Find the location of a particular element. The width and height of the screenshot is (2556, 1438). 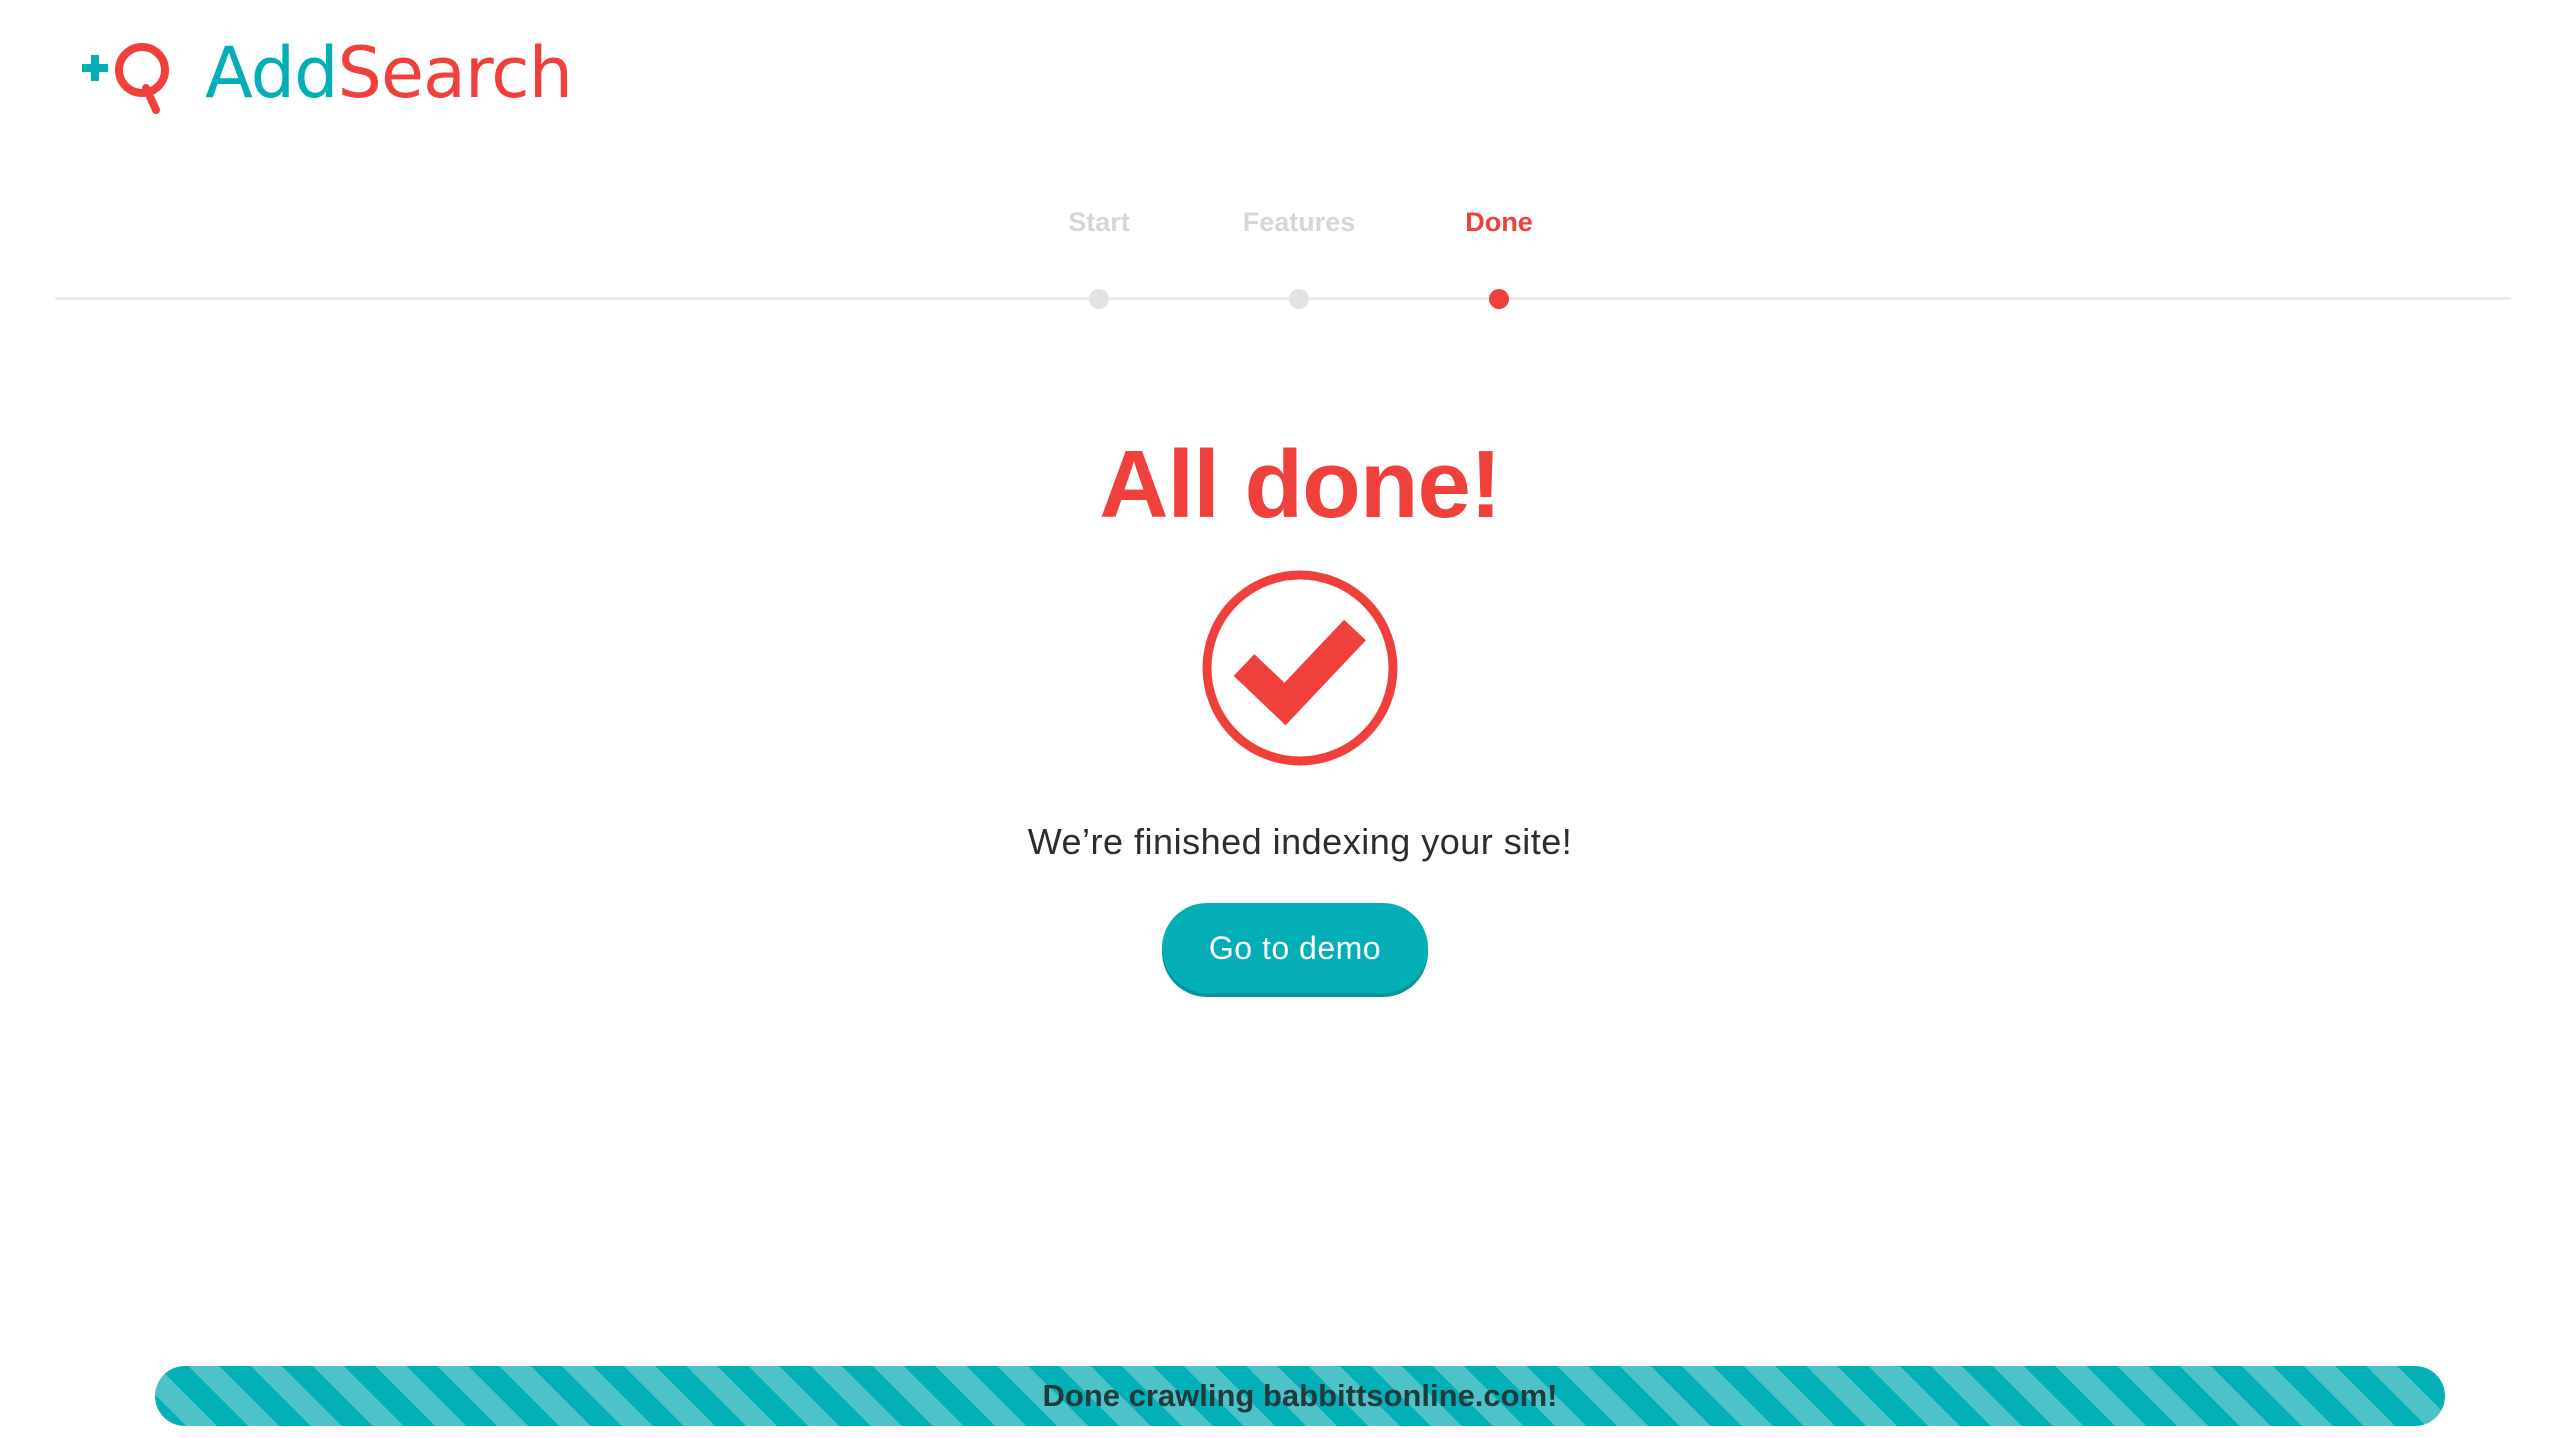

crawl-status-text: Done crawling babbittsonline.com! is located at coordinates (1300, 1395).